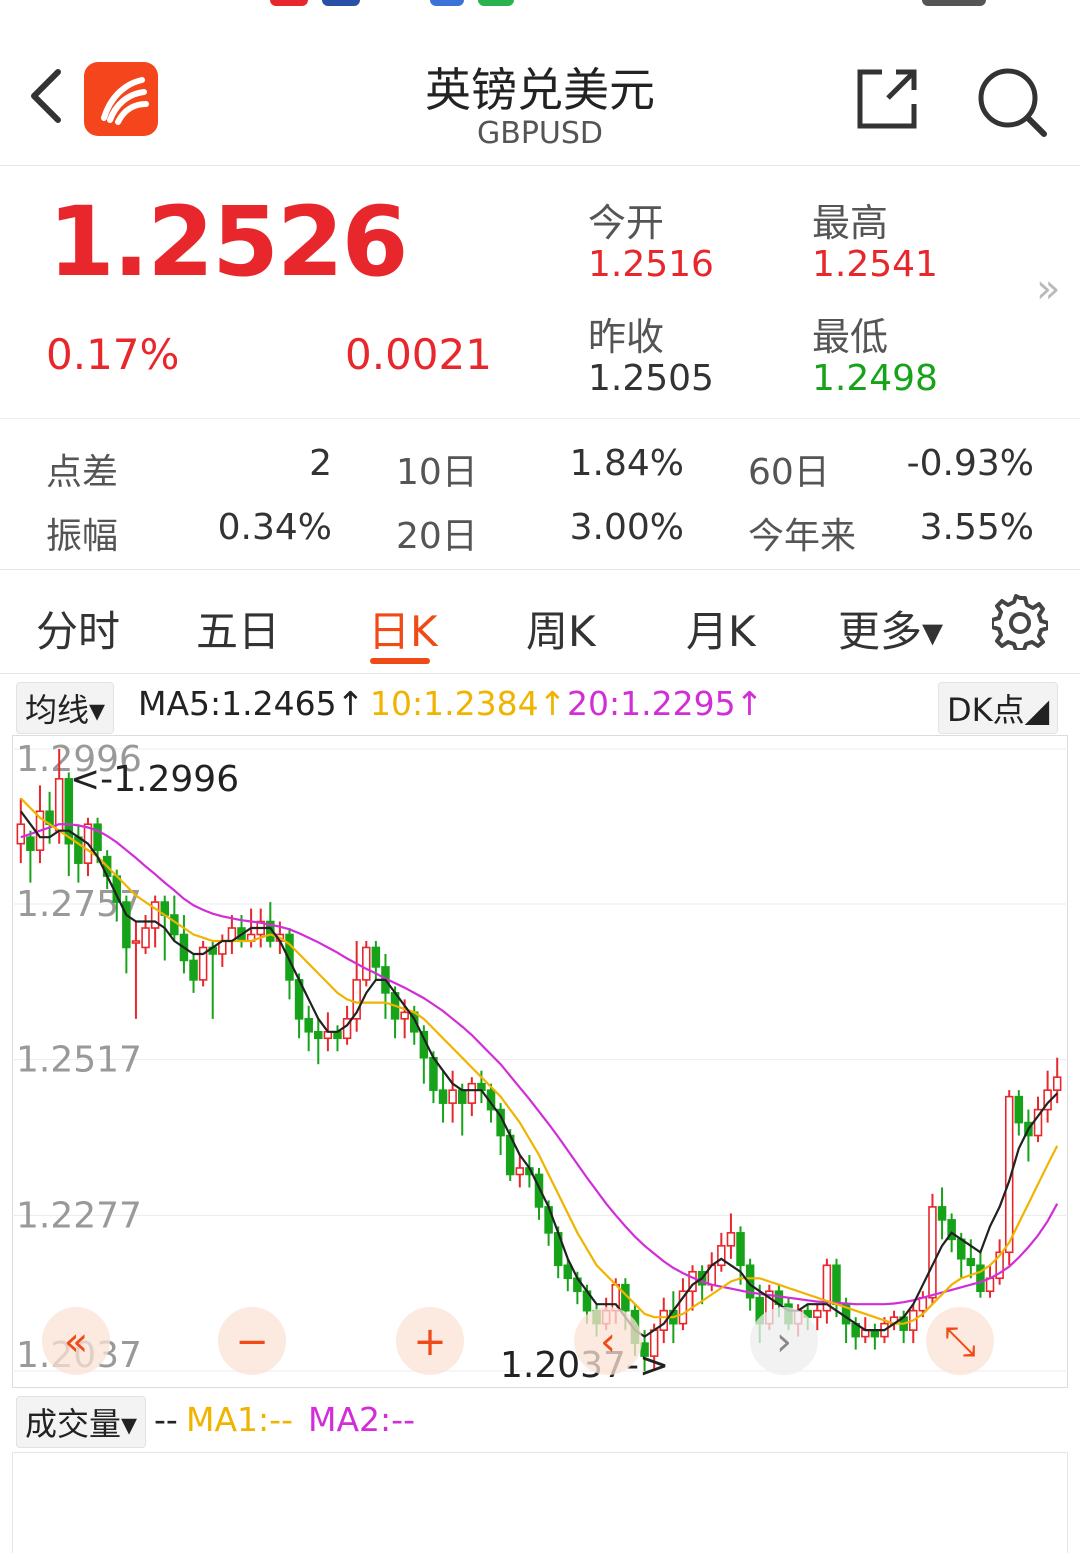 This screenshot has width=1080, height=1553. Describe the element at coordinates (887, 99) in the screenshot. I see `share-icon` at that location.